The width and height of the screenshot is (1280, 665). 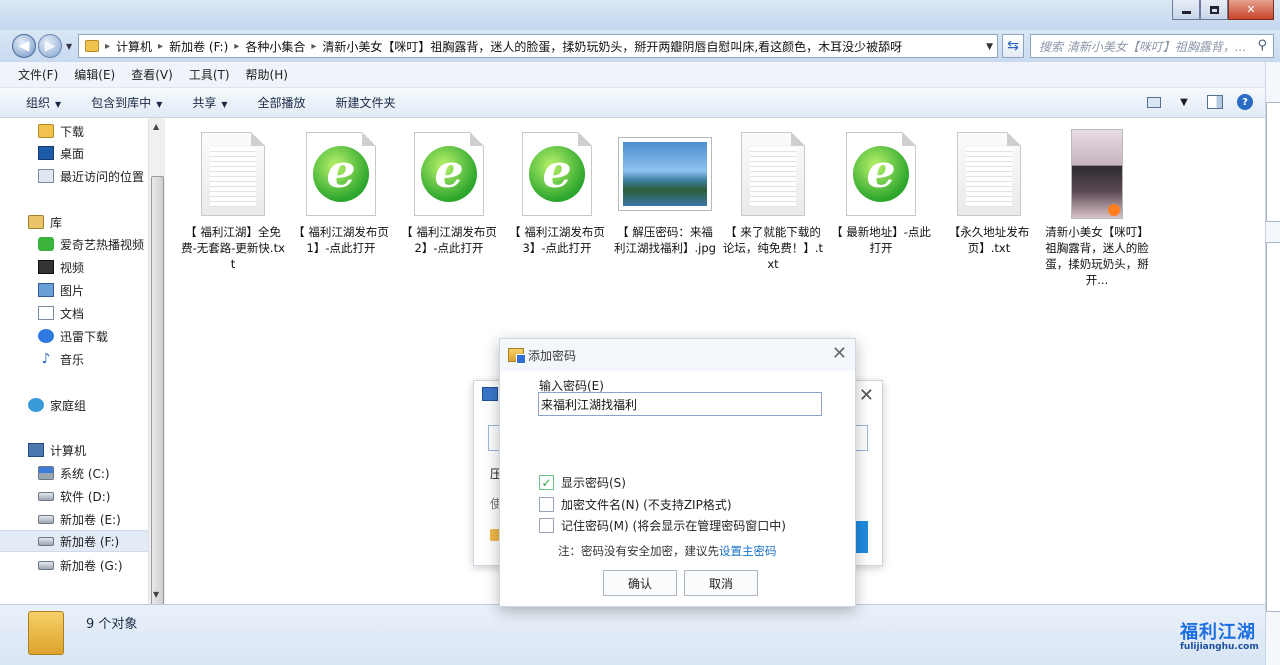 I want to click on change-view-icon, so click(x=1154, y=102).